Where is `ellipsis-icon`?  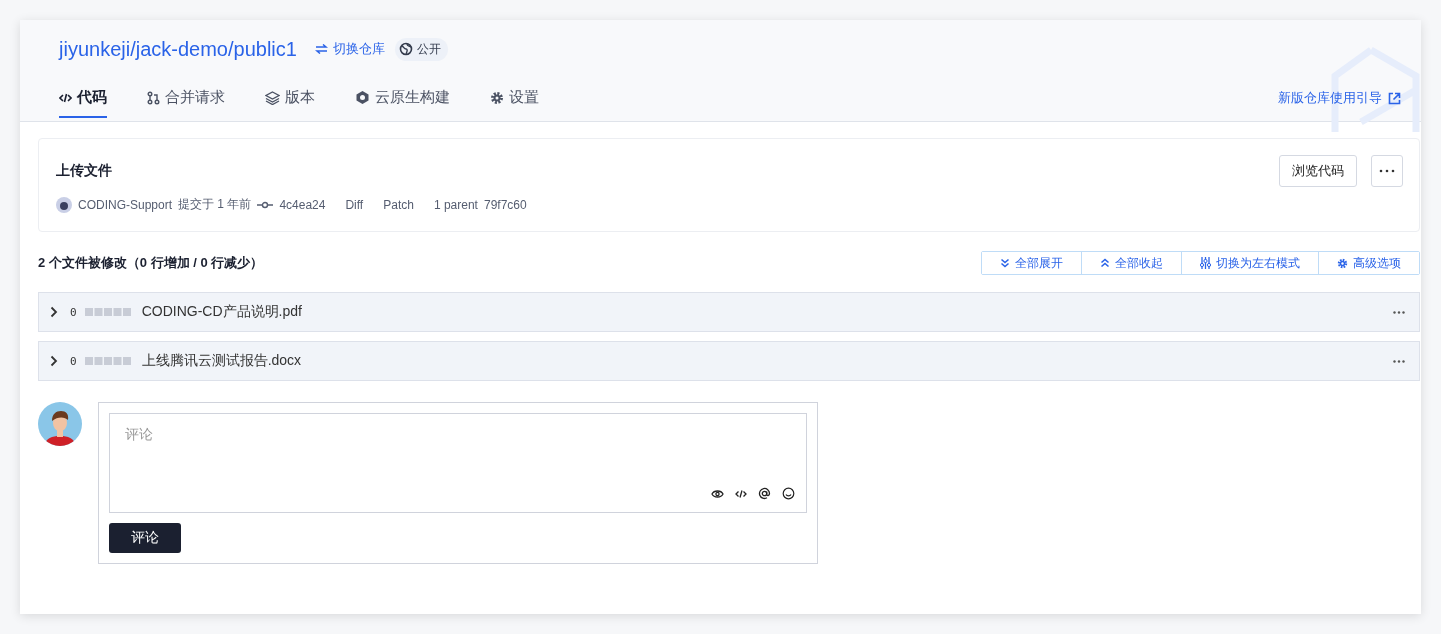
ellipsis-icon is located at coordinates (1387, 171).